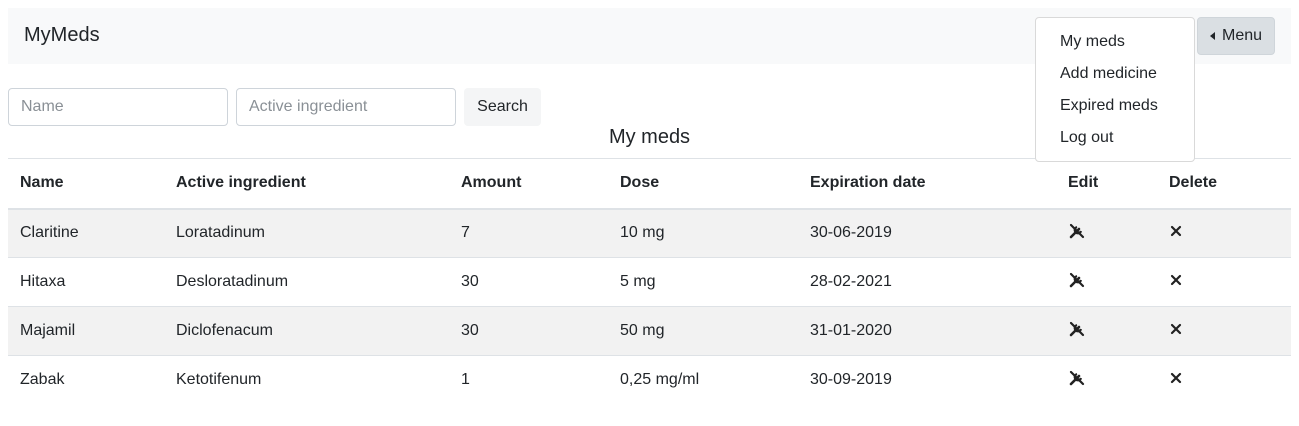 The image size is (1299, 426). What do you see at coordinates (703, 184) in the screenshot?
I see `header-dose: Dose` at bounding box center [703, 184].